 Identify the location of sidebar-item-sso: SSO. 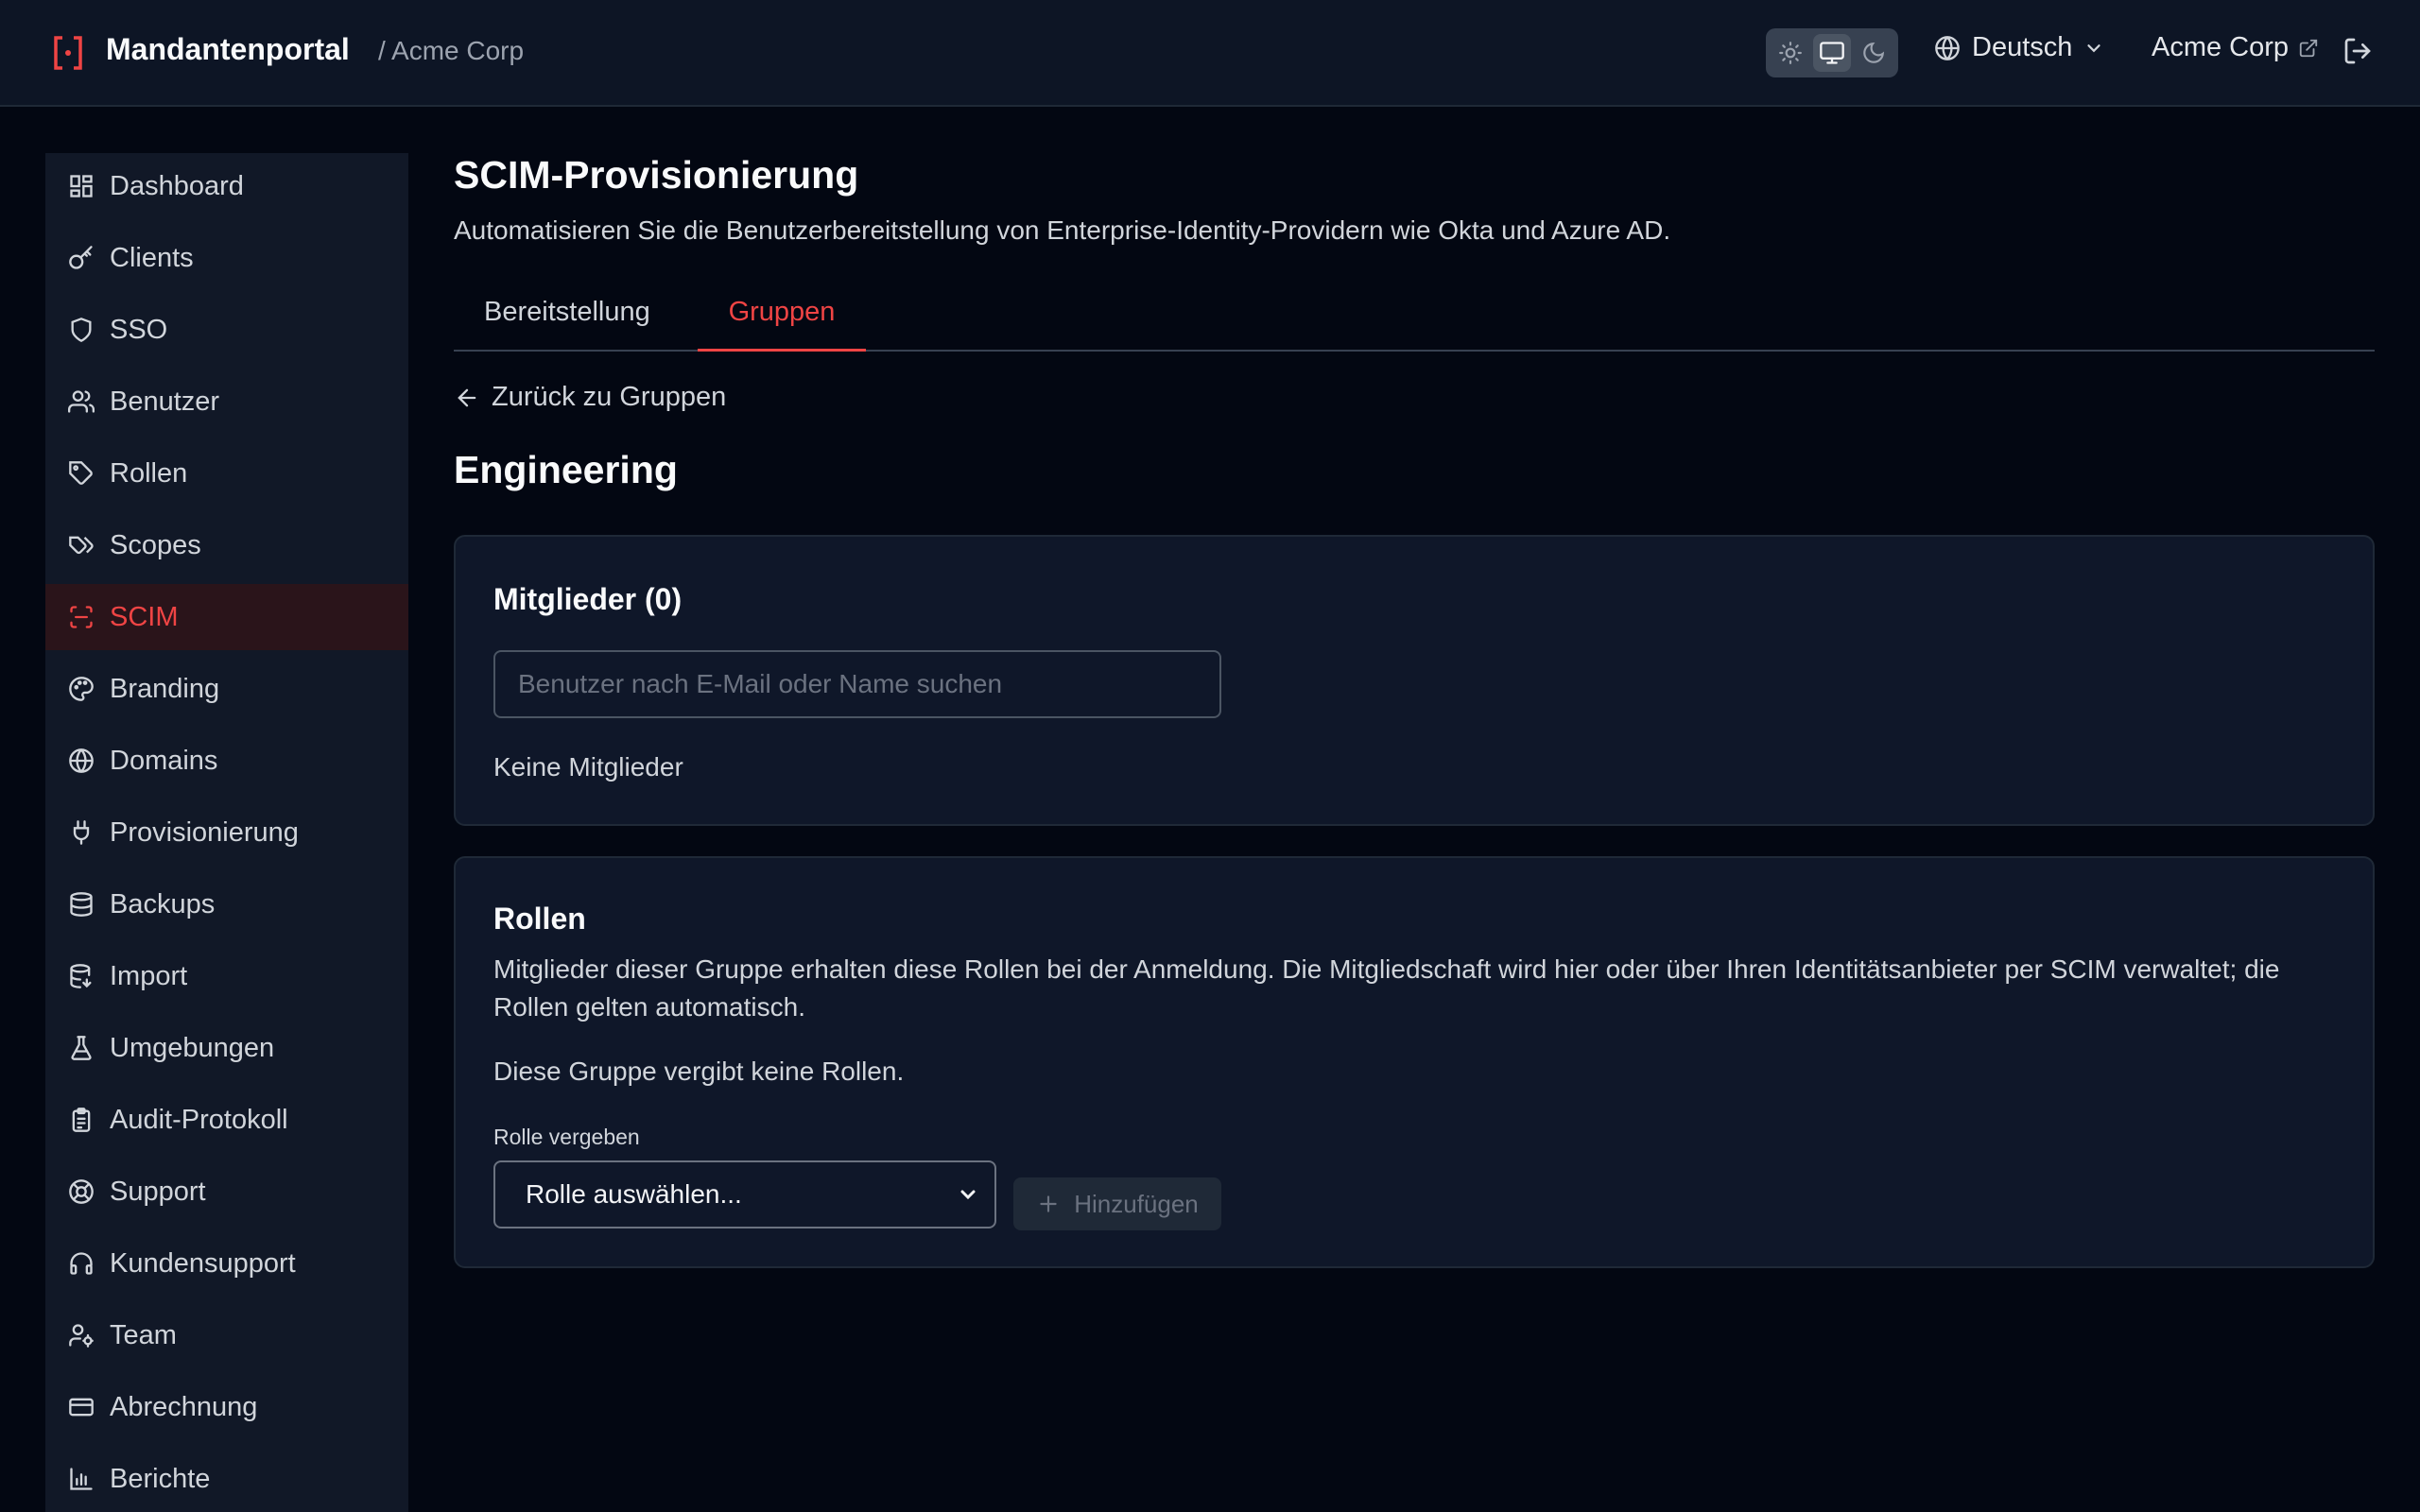
(226, 330).